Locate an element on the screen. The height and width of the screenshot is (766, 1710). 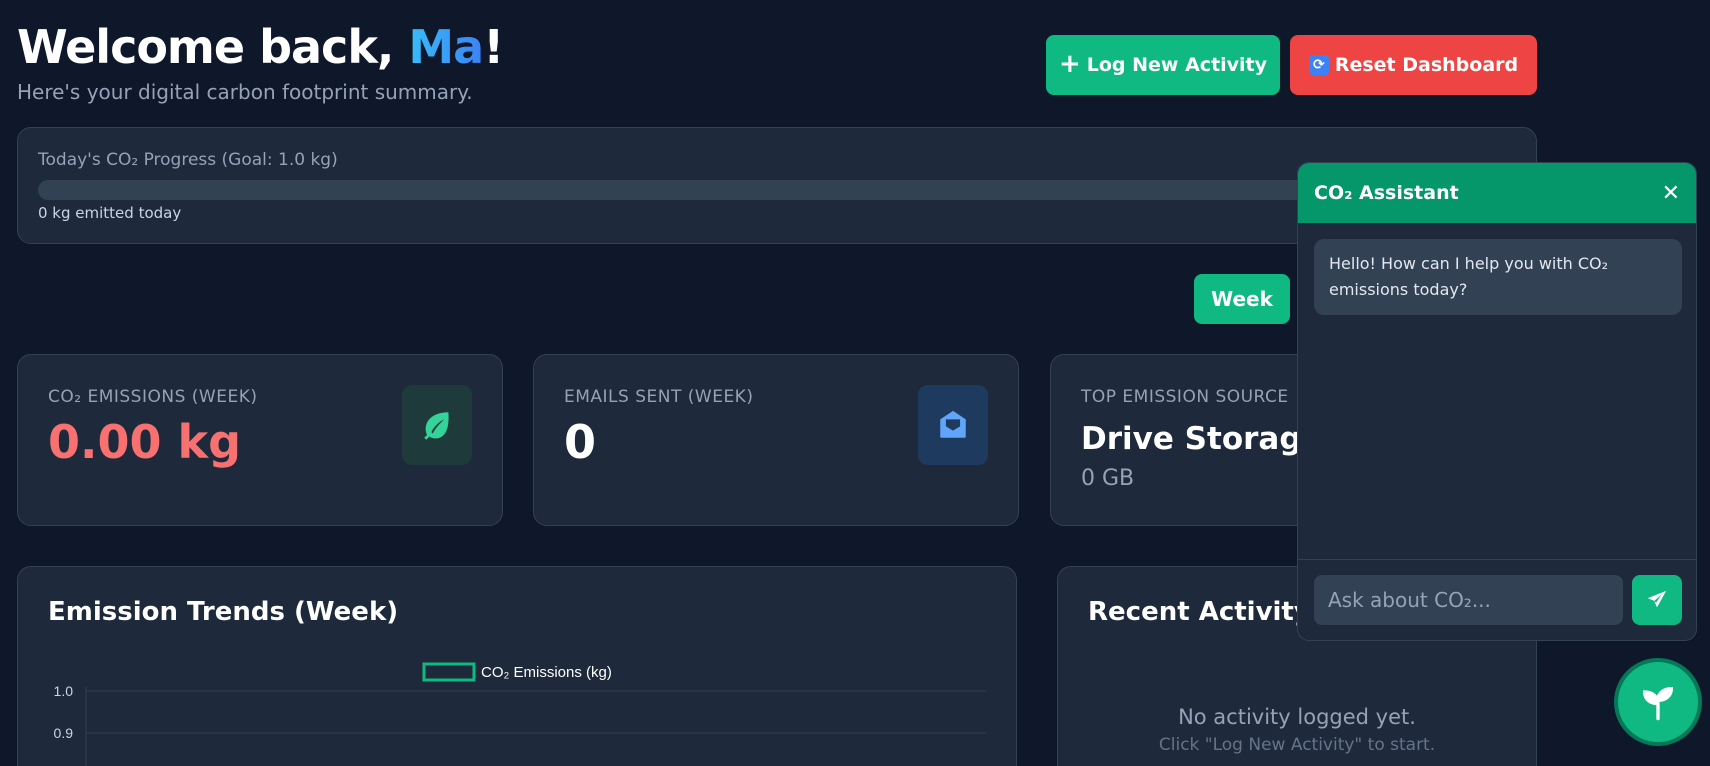
send-icon is located at coordinates (1657, 599).